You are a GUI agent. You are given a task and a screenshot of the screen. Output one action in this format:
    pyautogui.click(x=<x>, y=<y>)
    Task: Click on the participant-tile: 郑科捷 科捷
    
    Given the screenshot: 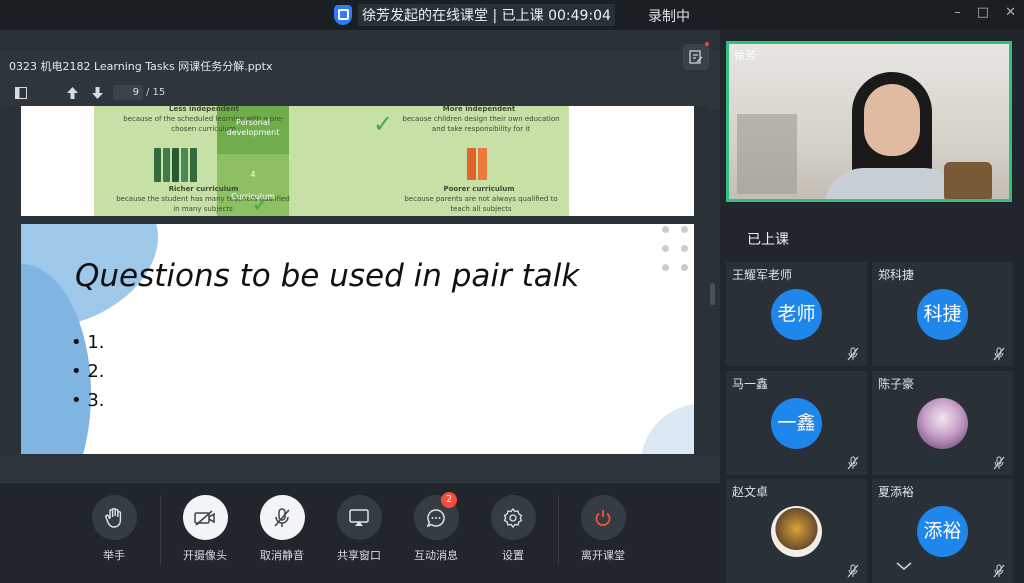 What is the action you would take?
    pyautogui.click(x=942, y=314)
    